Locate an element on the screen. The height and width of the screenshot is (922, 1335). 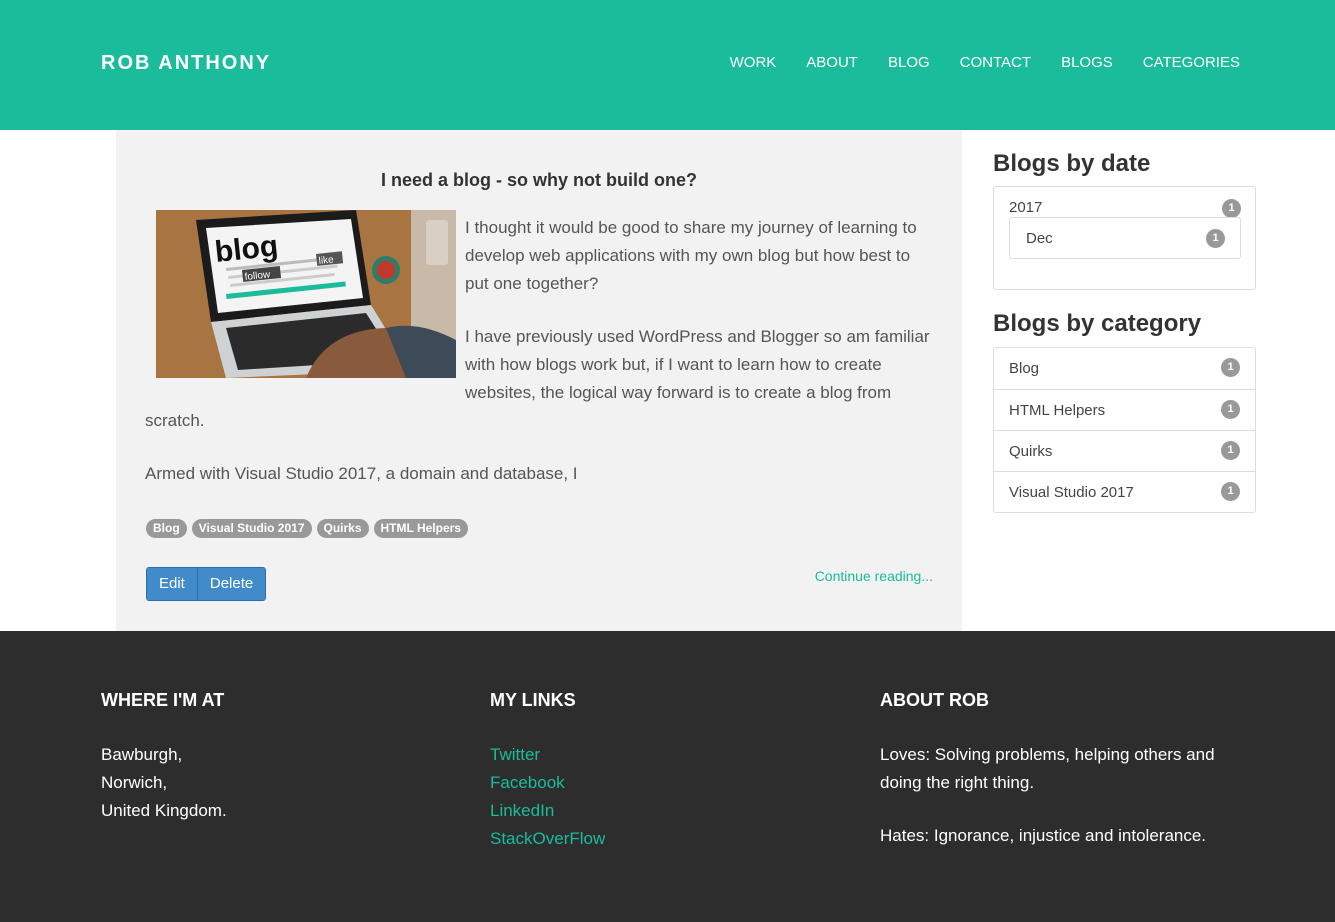
category-label: Quirks is located at coordinates (1031, 451).